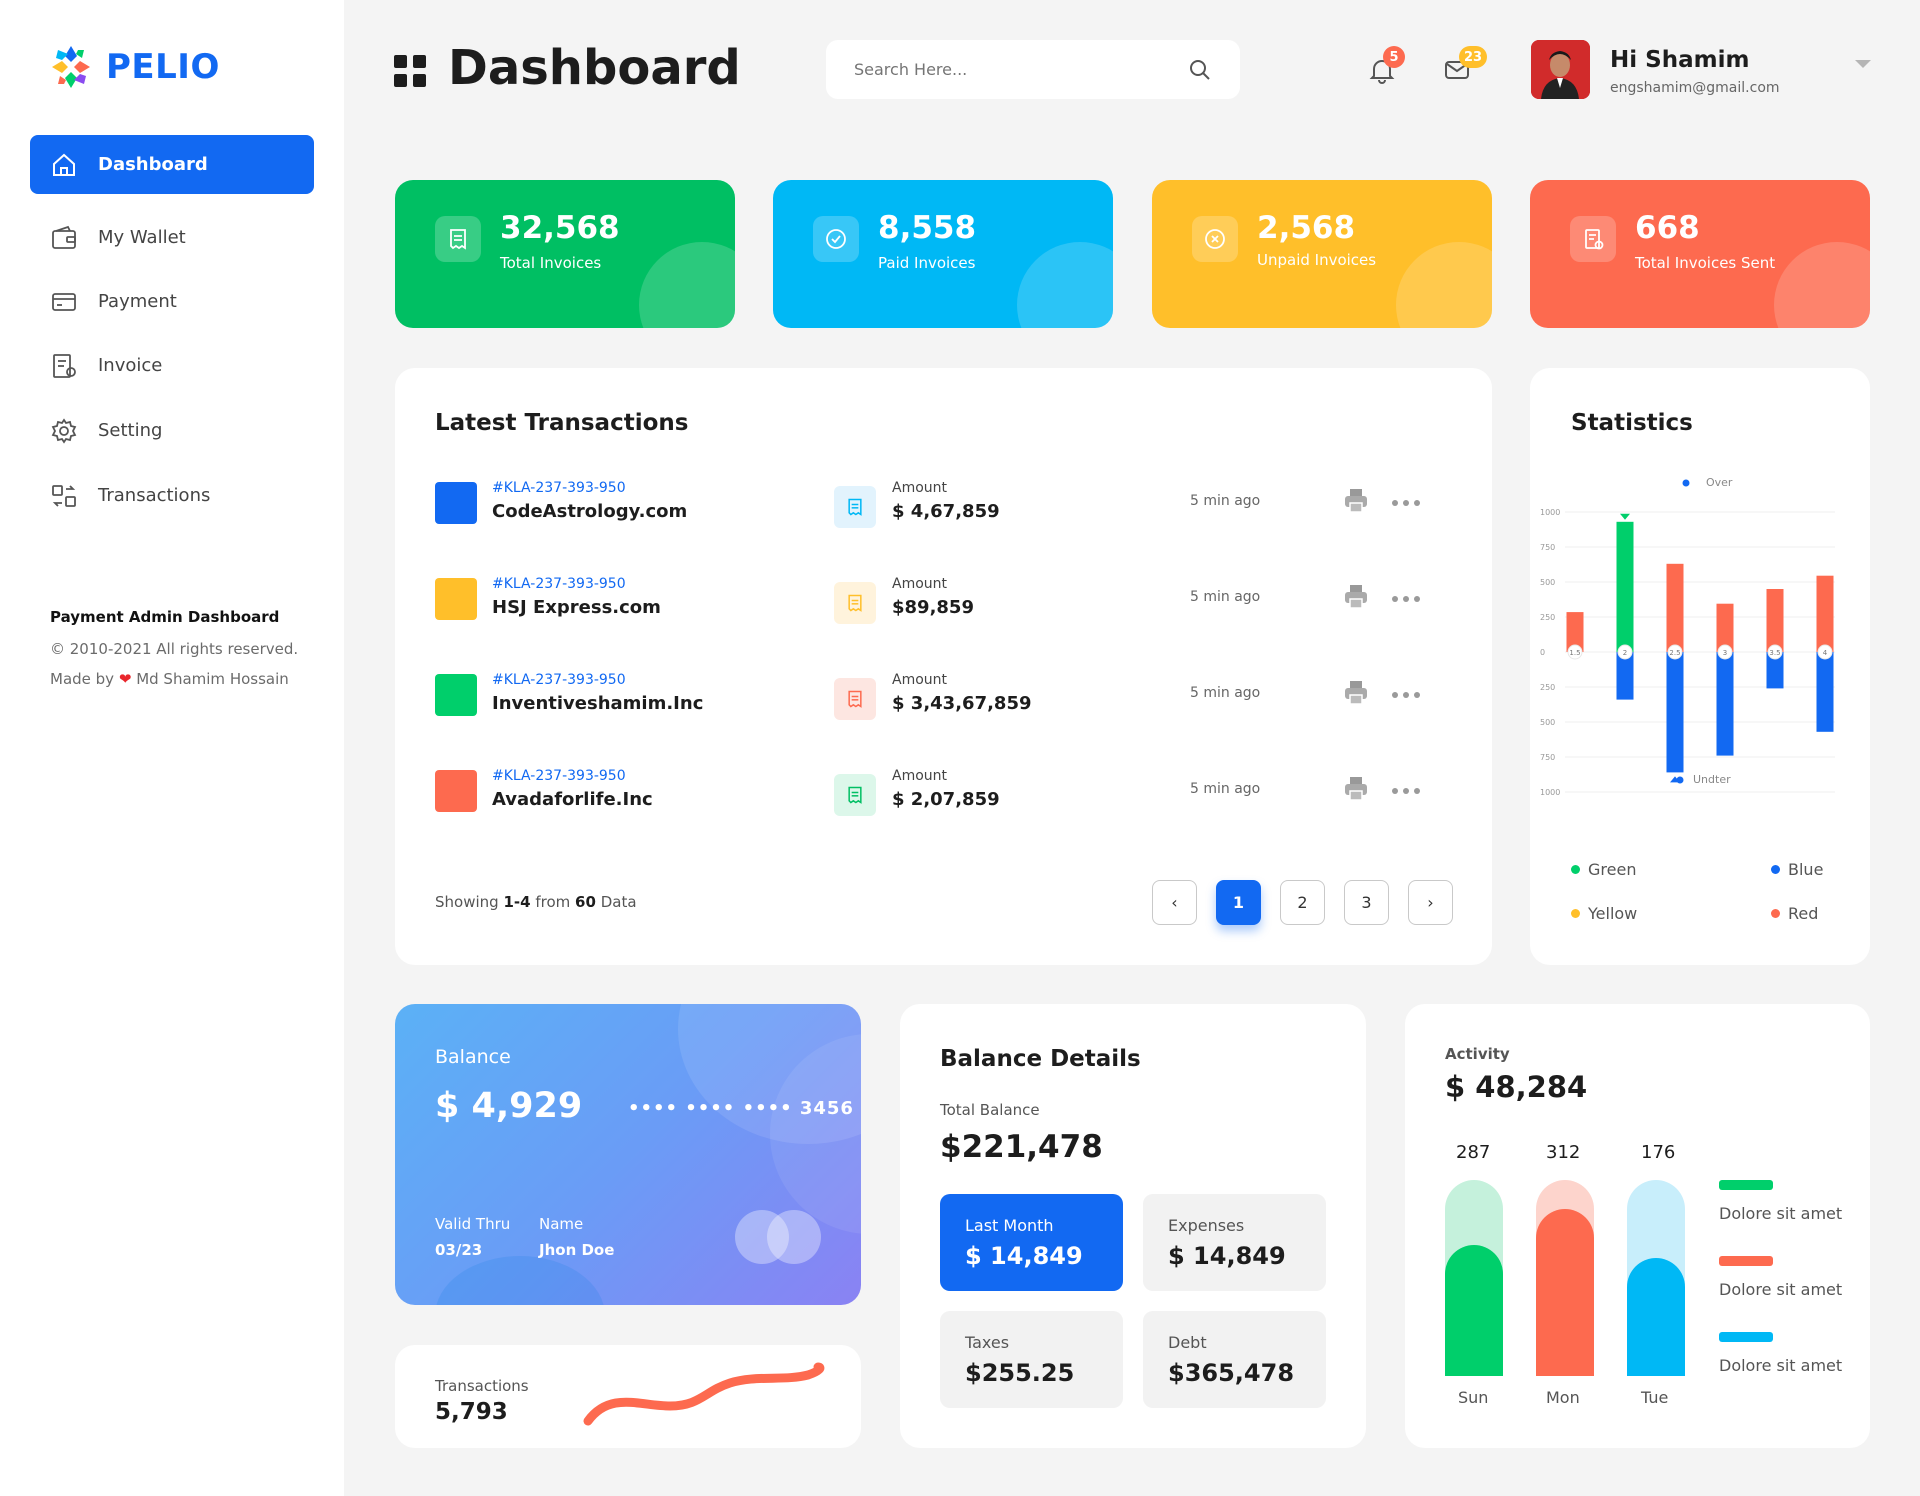  What do you see at coordinates (585, 902) in the screenshot?
I see `showing-total: 60` at bounding box center [585, 902].